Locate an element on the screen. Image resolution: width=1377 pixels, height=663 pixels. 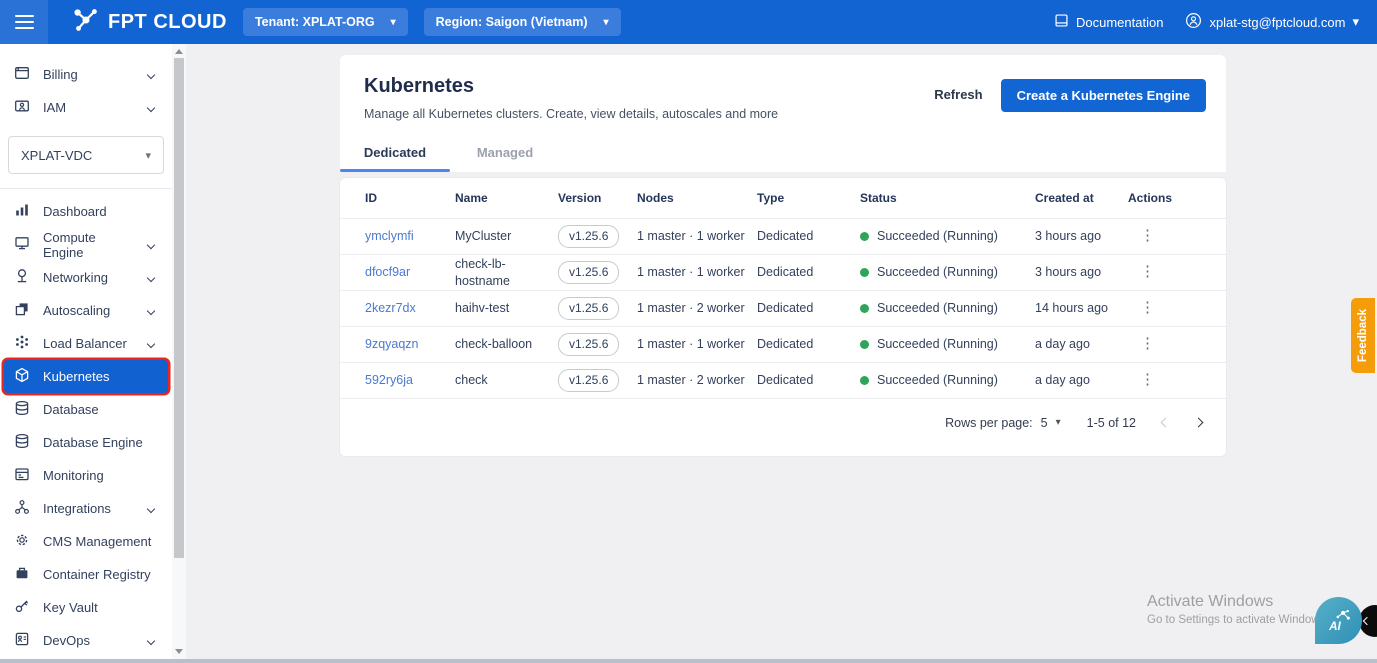
tab: Dedicated is located at coordinates (395, 152).